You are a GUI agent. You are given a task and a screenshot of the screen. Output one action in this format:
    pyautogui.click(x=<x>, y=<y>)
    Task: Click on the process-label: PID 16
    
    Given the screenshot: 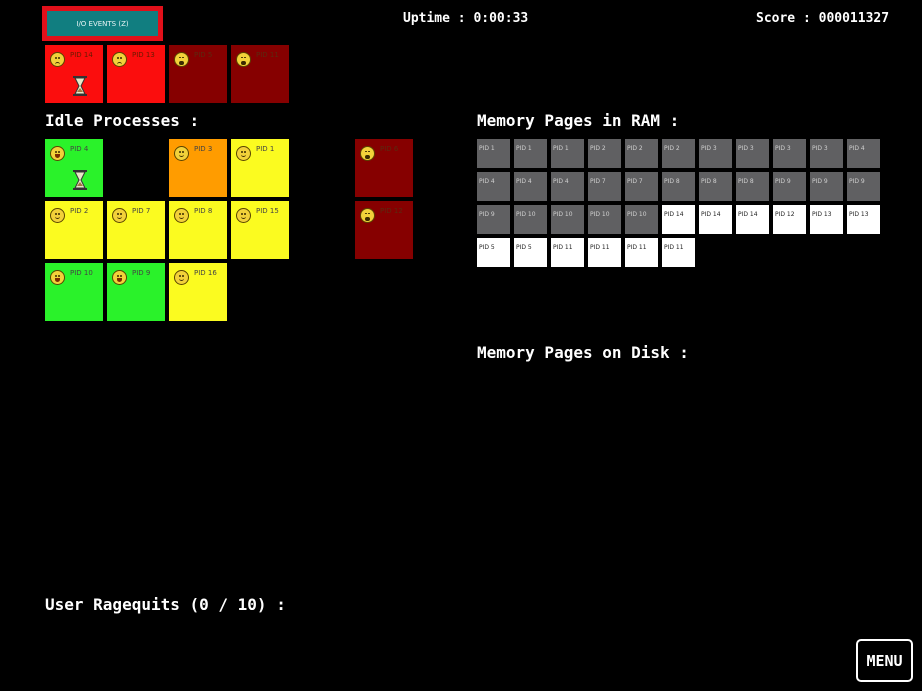 What is the action you would take?
    pyautogui.click(x=205, y=273)
    